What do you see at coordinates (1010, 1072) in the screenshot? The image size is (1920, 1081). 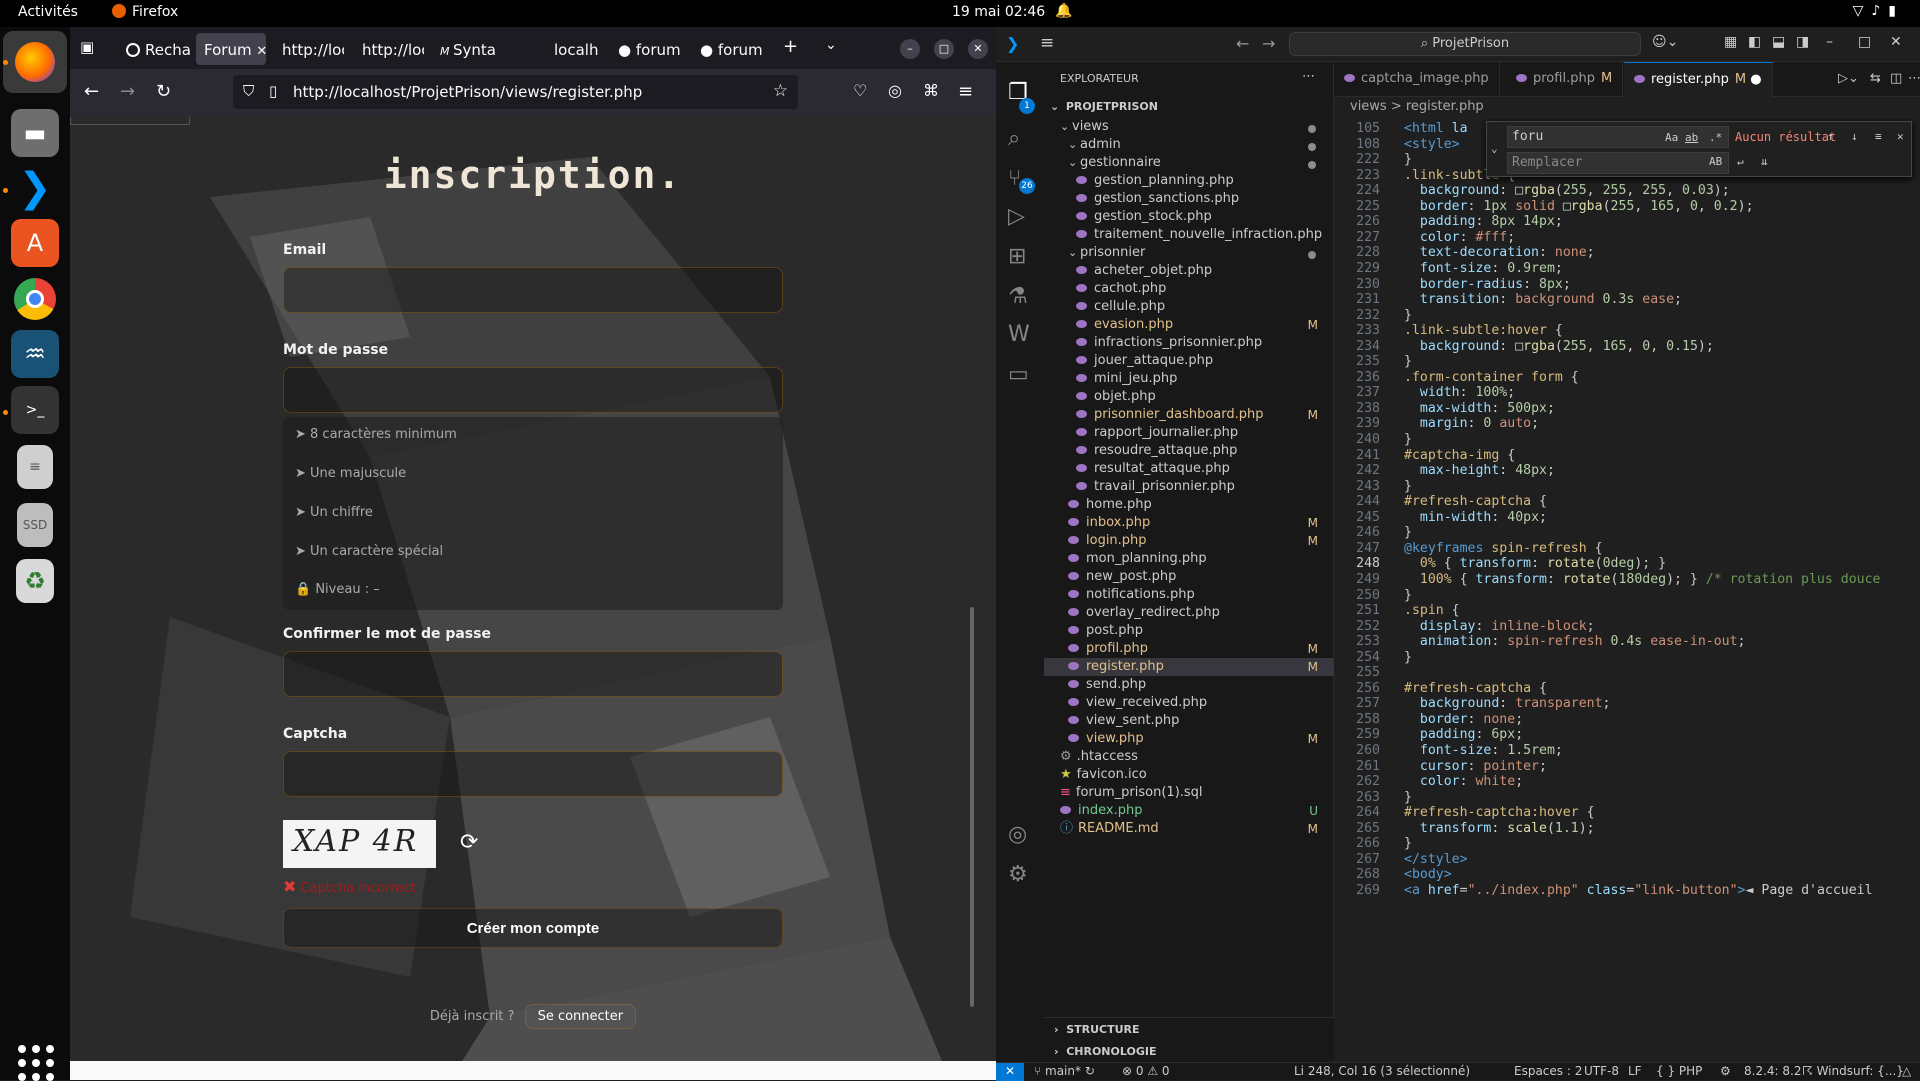 I see `remote-icon: ✕` at bounding box center [1010, 1072].